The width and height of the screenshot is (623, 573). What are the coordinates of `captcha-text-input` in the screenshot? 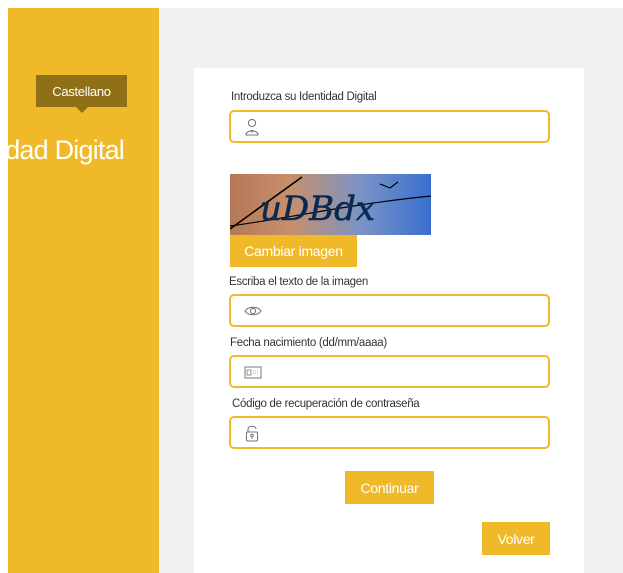 It's located at (404, 310).